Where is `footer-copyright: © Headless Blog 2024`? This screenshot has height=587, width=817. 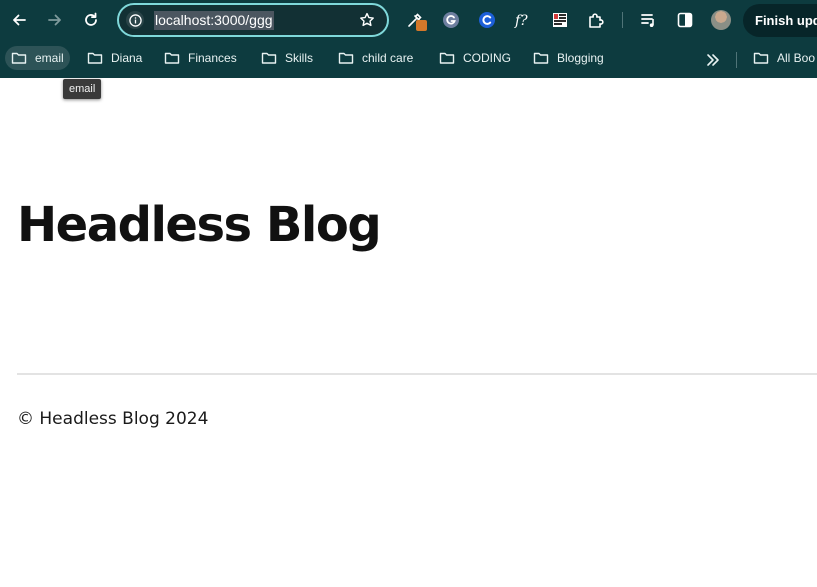
footer-copyright: © Headless Blog 2024 is located at coordinates (113, 419).